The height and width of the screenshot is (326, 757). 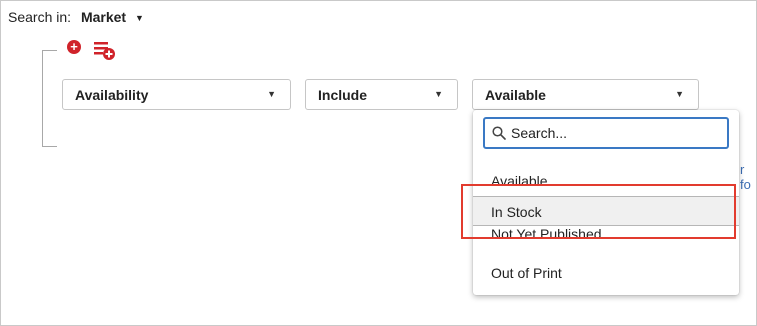 I want to click on dropdown-search-field, so click(x=606, y=133).